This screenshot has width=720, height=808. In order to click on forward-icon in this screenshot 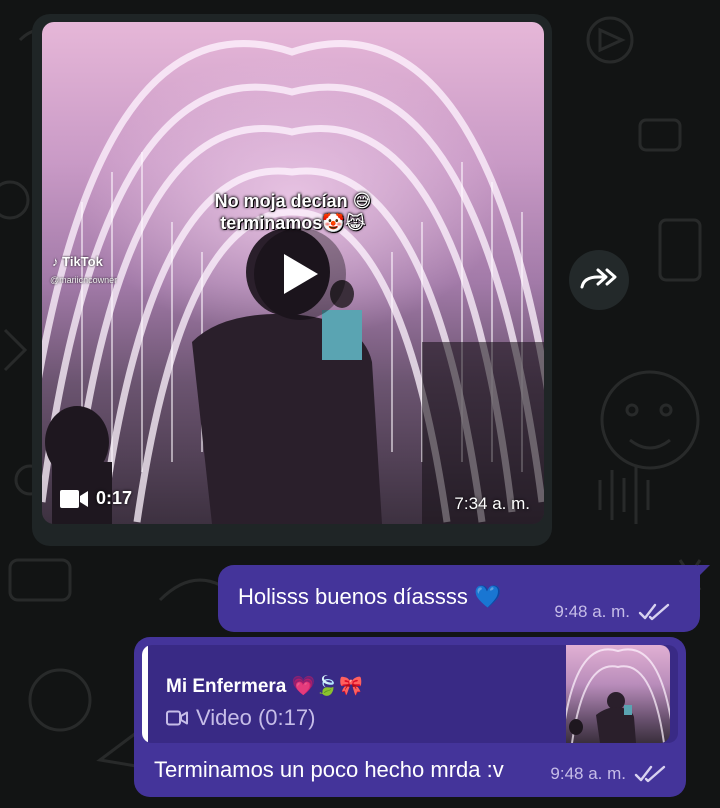, I will do `click(598, 278)`.